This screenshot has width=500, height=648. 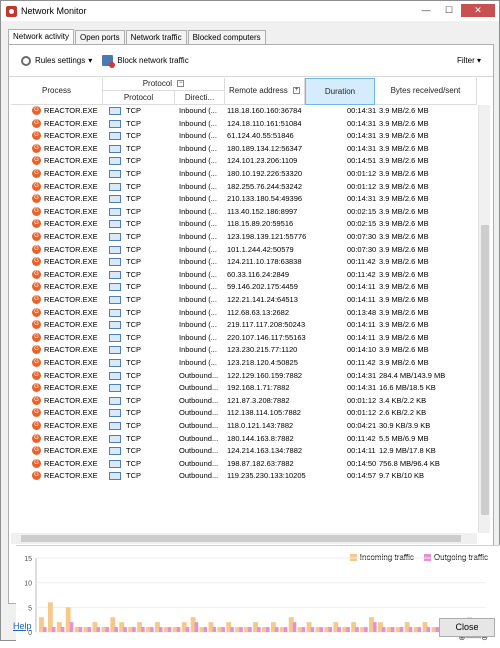 I want to click on tab-network-traffic: Network traffic, so click(x=156, y=37).